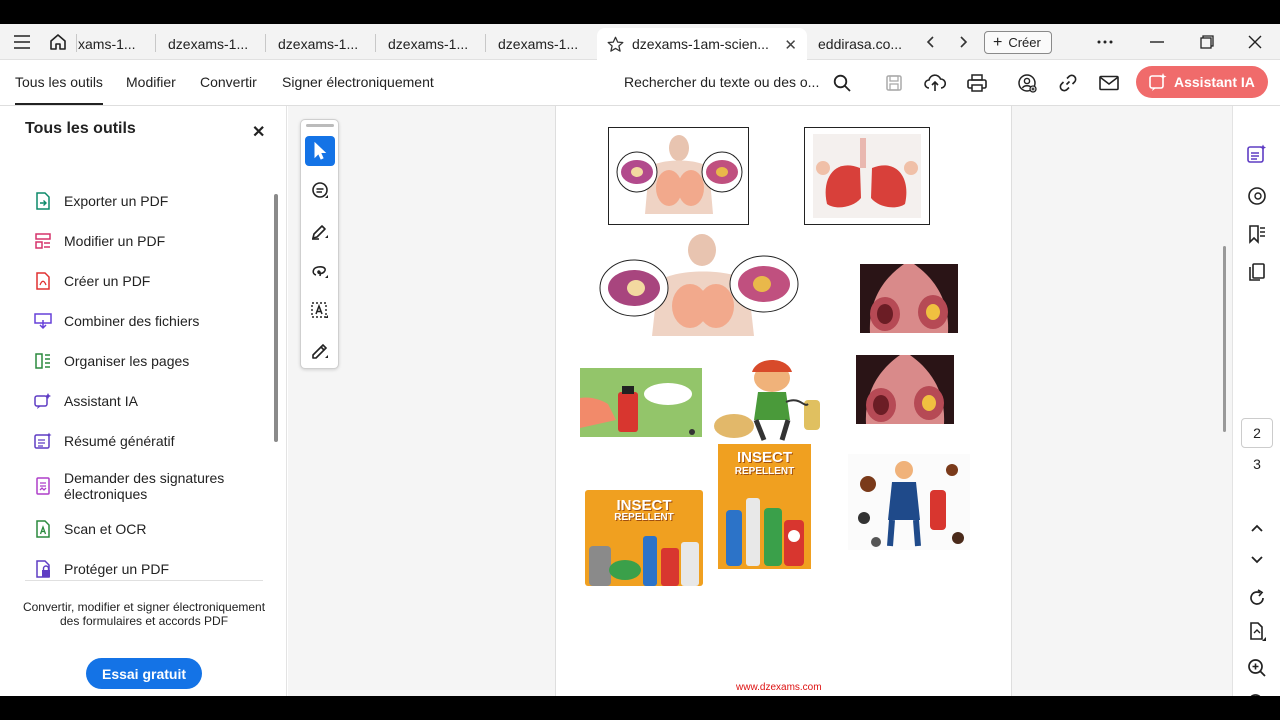 Image resolution: width=1280 pixels, height=720 pixels. I want to click on bronchi-diagram-image, so click(678, 176).